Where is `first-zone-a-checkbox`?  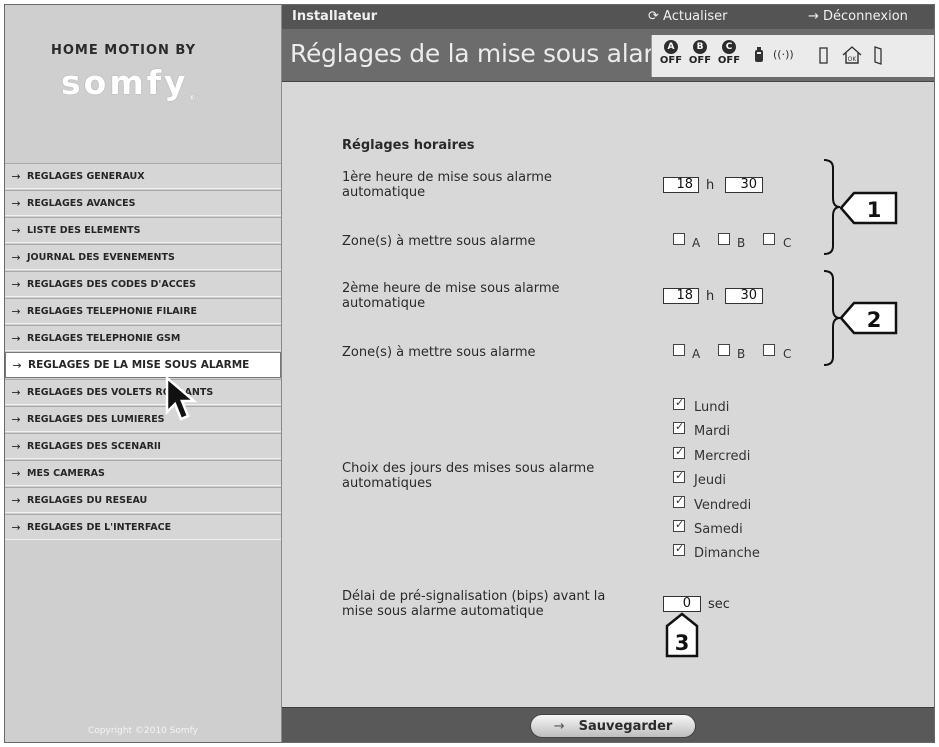
first-zone-a-checkbox is located at coordinates (679, 239).